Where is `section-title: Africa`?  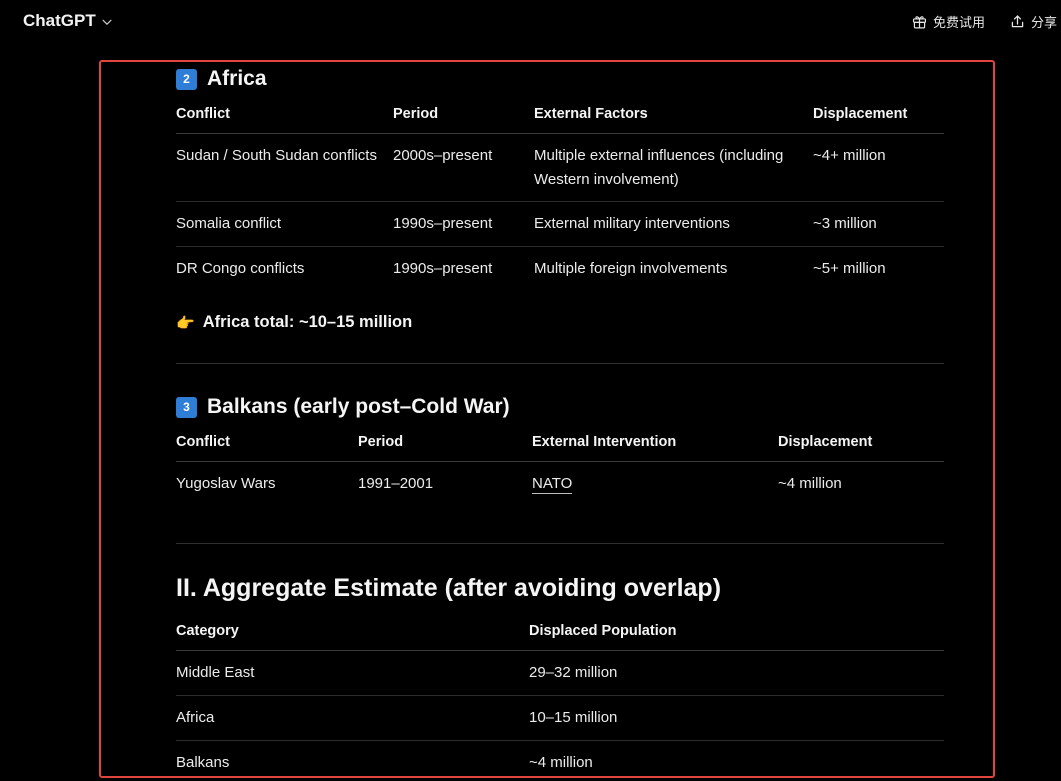
section-title: Africa is located at coordinates (237, 78).